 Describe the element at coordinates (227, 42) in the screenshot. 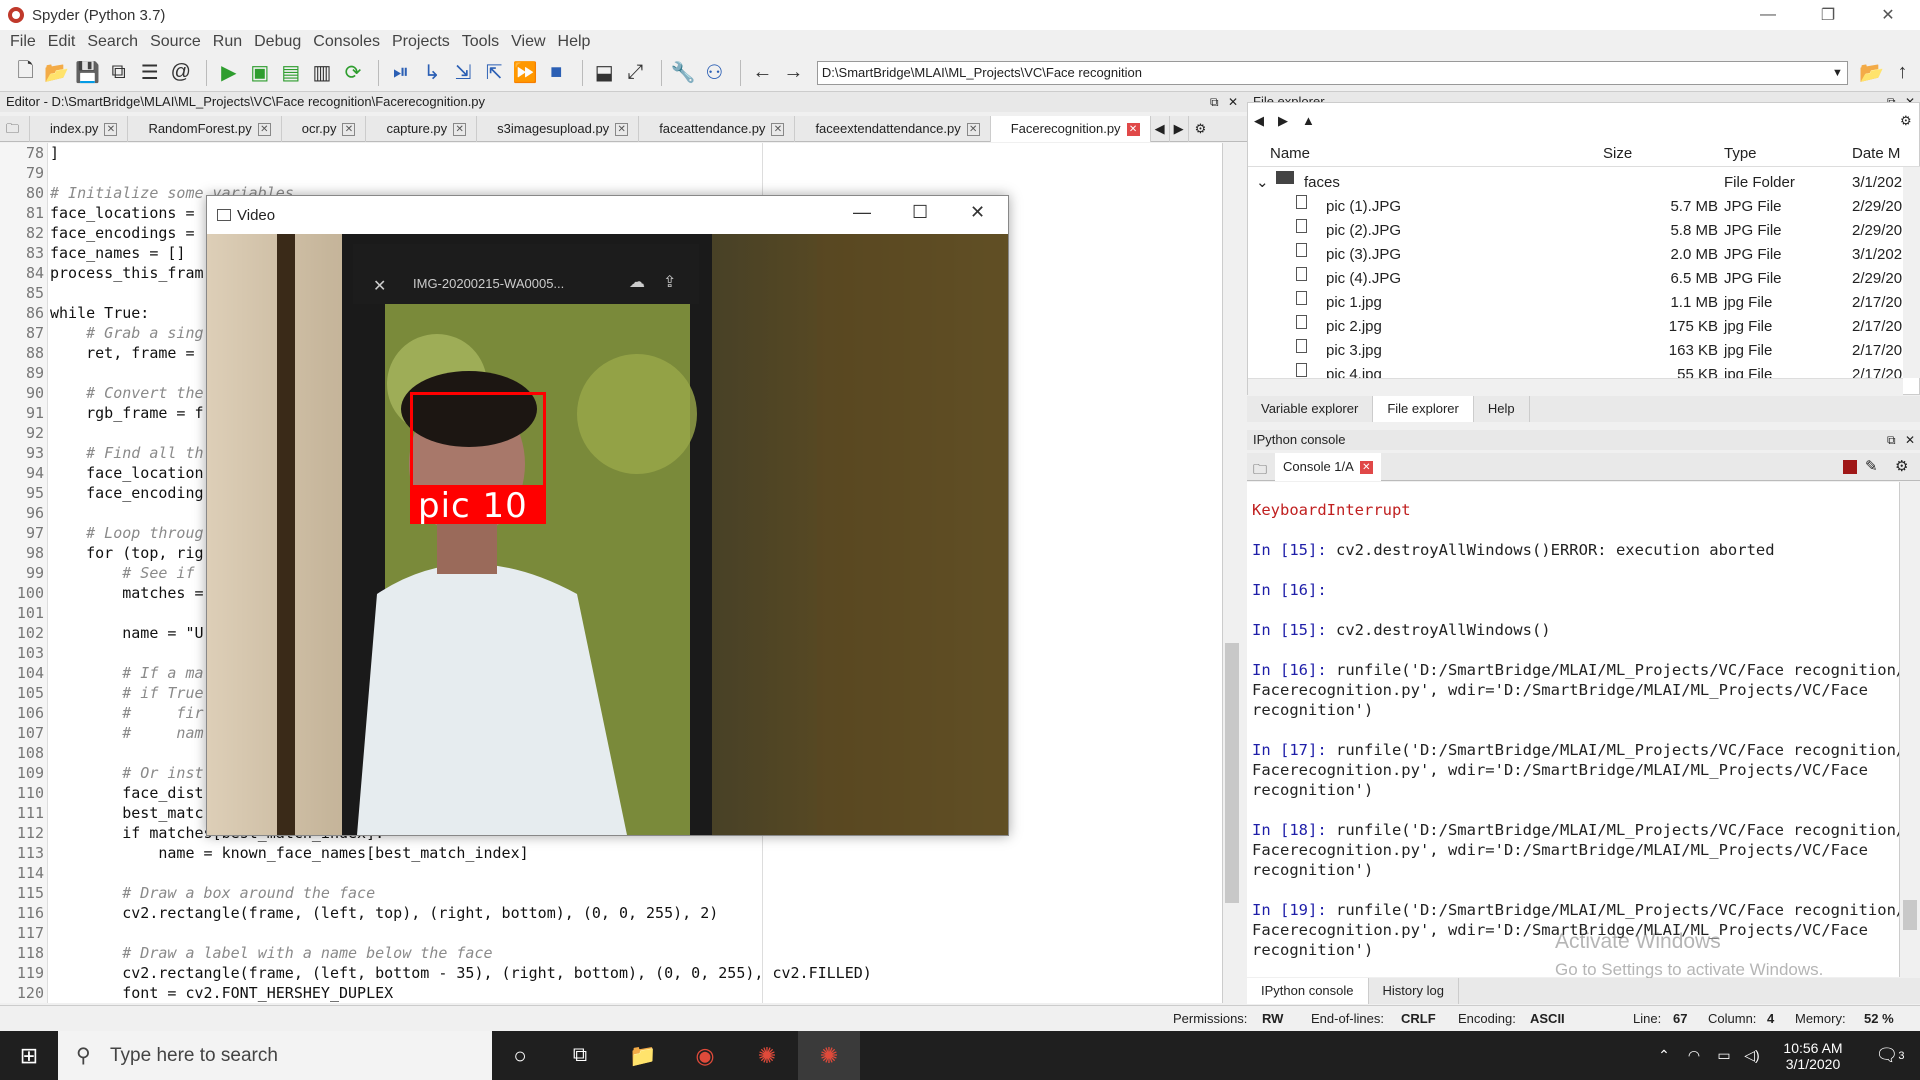

I see `menu-run: Run` at that location.